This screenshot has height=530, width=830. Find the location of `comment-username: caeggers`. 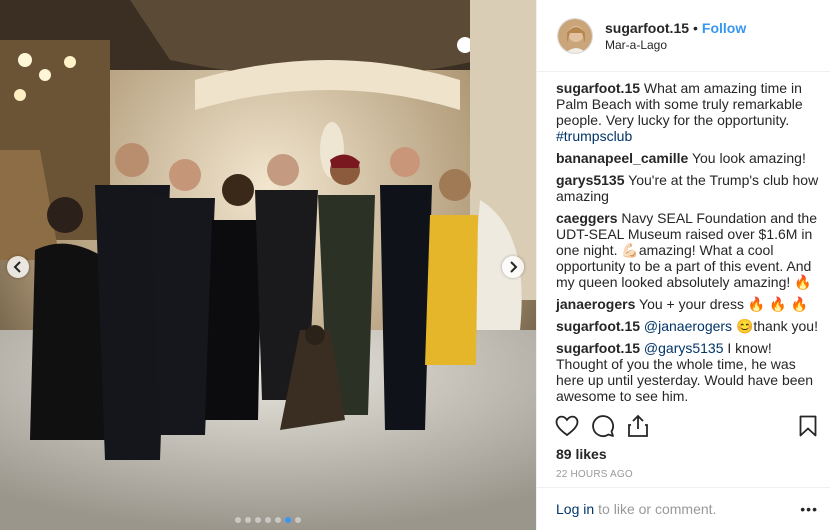

comment-username: caeggers is located at coordinates (586, 218).